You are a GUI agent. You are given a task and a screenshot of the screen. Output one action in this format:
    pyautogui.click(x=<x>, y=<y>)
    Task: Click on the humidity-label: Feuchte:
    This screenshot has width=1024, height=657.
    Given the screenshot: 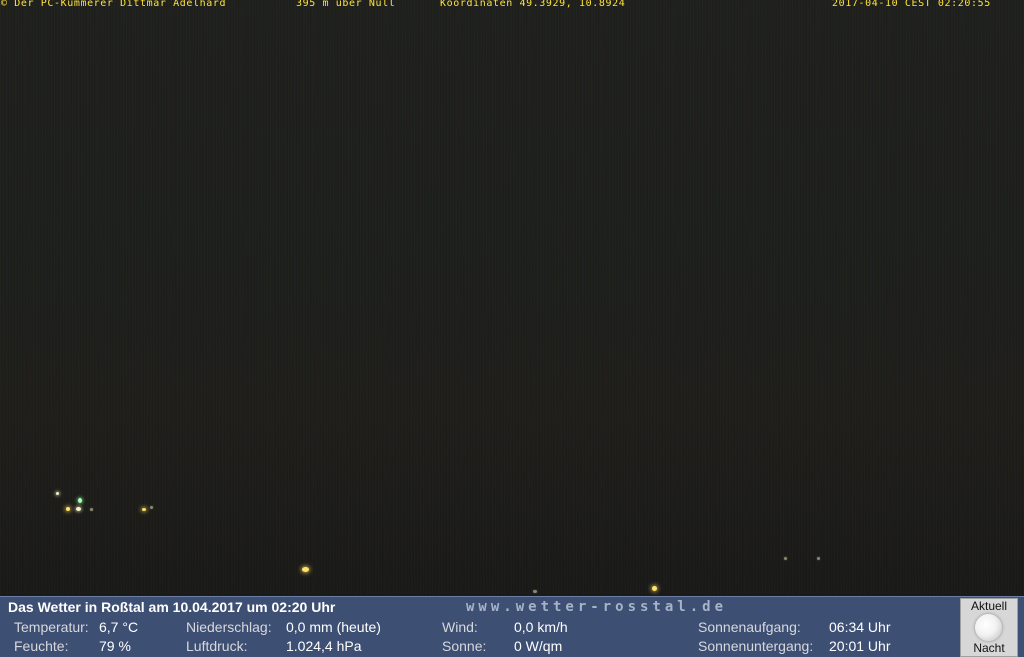 What is the action you would take?
    pyautogui.click(x=41, y=646)
    